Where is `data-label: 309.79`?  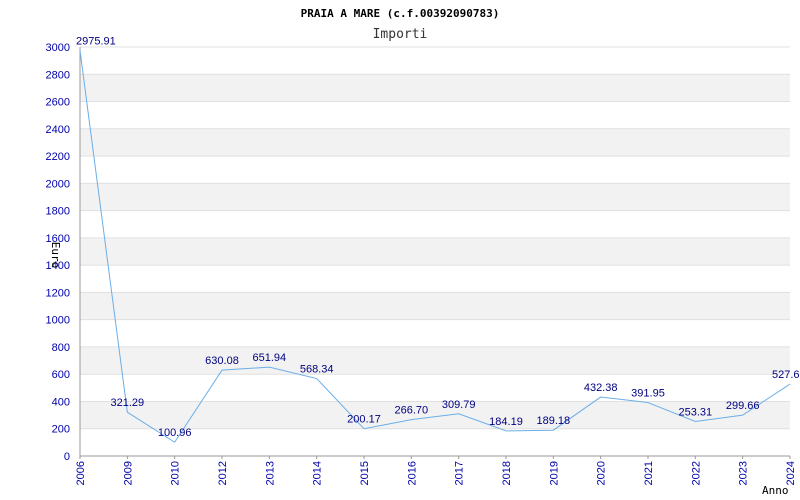 data-label: 309.79 is located at coordinates (459, 405).